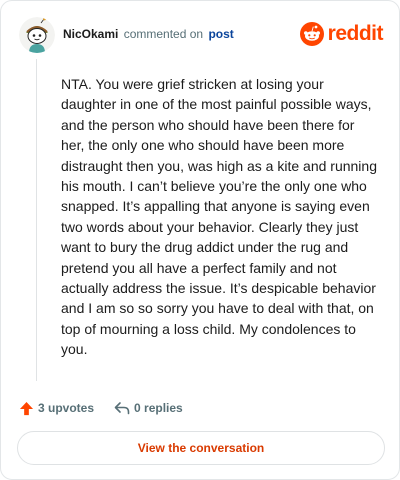 The image size is (400, 480). I want to click on reddit-logo-icon, so click(311, 34).